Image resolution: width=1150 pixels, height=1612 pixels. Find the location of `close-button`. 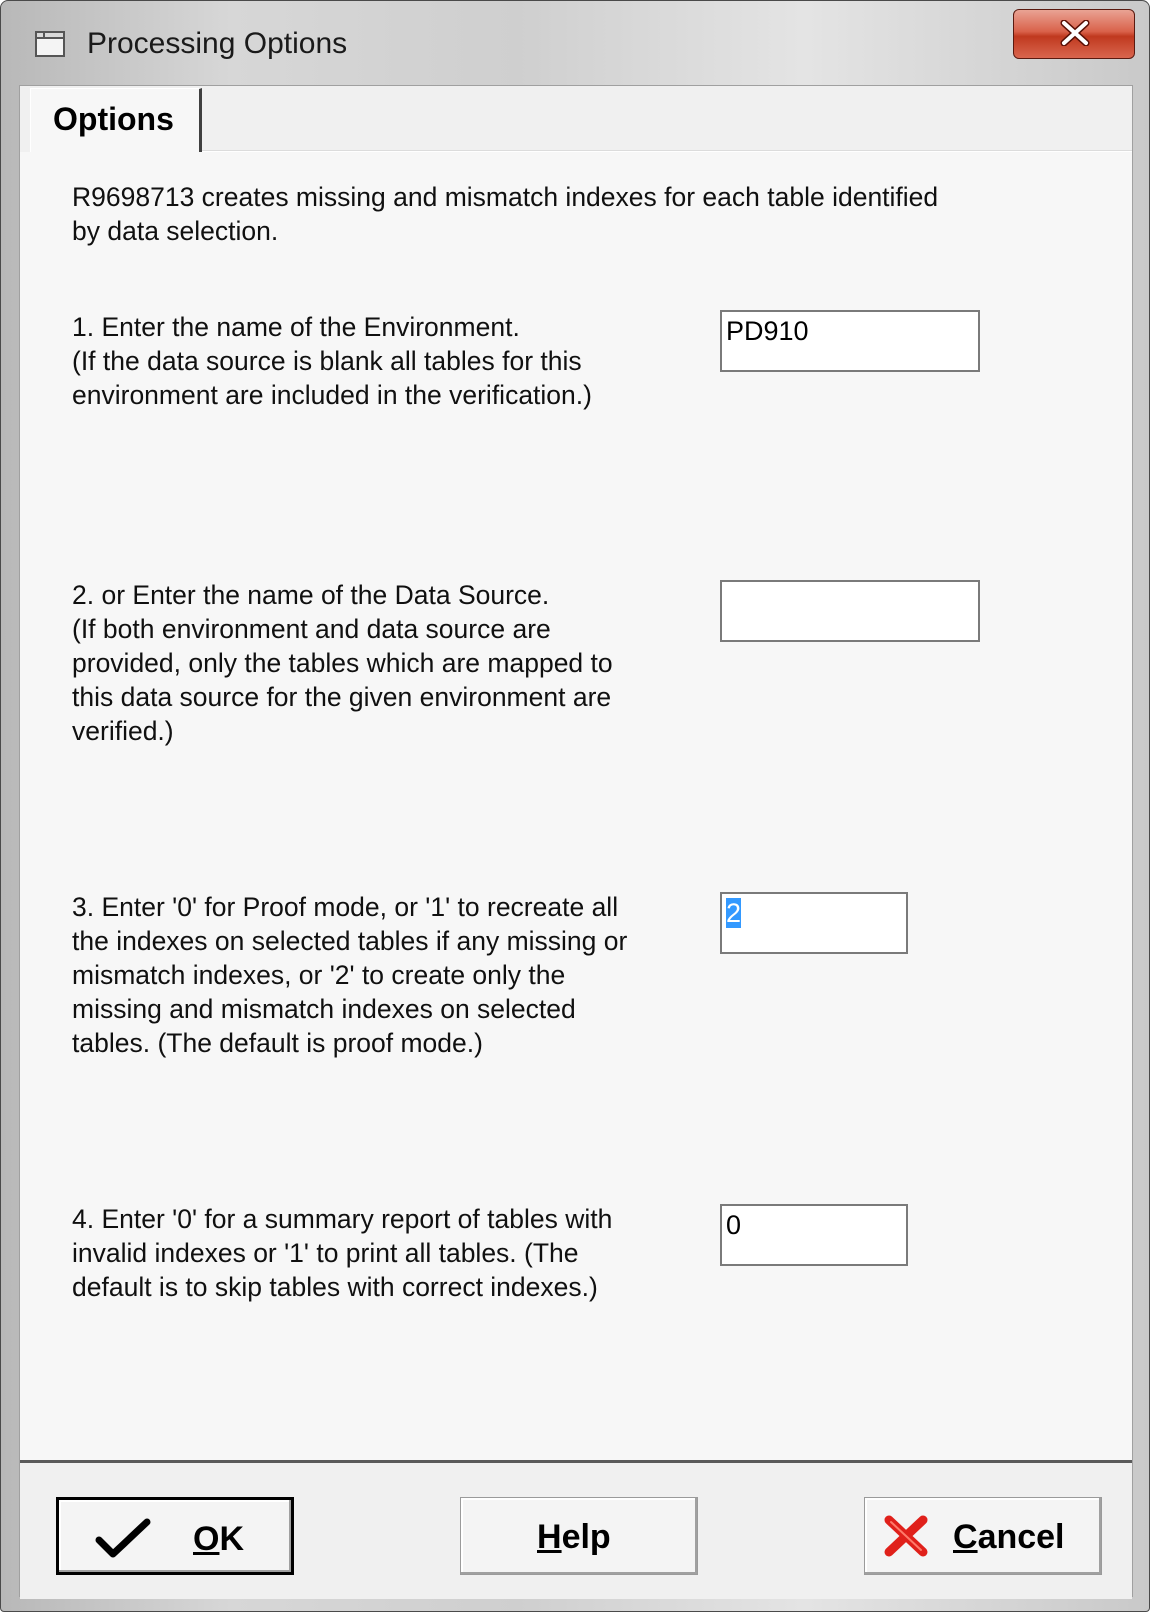

close-button is located at coordinates (1074, 34).